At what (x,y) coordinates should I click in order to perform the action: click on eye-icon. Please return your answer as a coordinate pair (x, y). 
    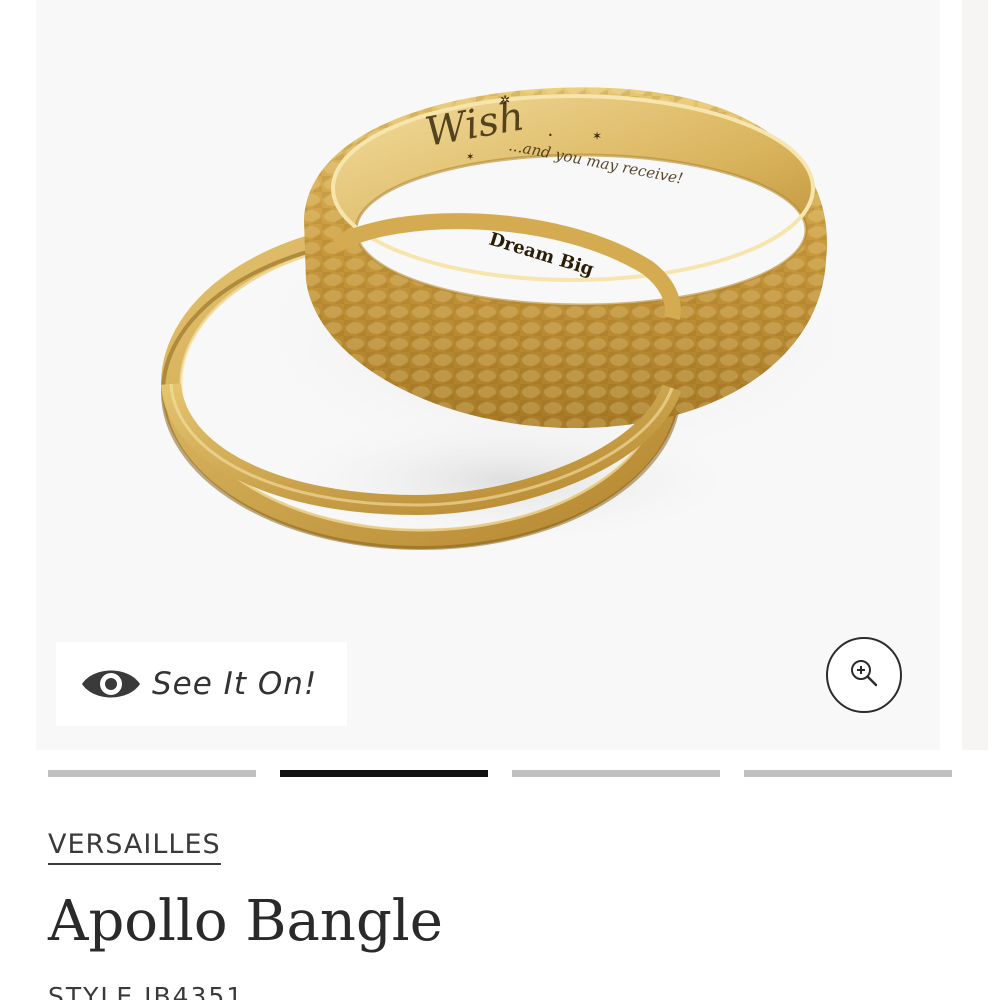
    Looking at the image, I should click on (111, 684).